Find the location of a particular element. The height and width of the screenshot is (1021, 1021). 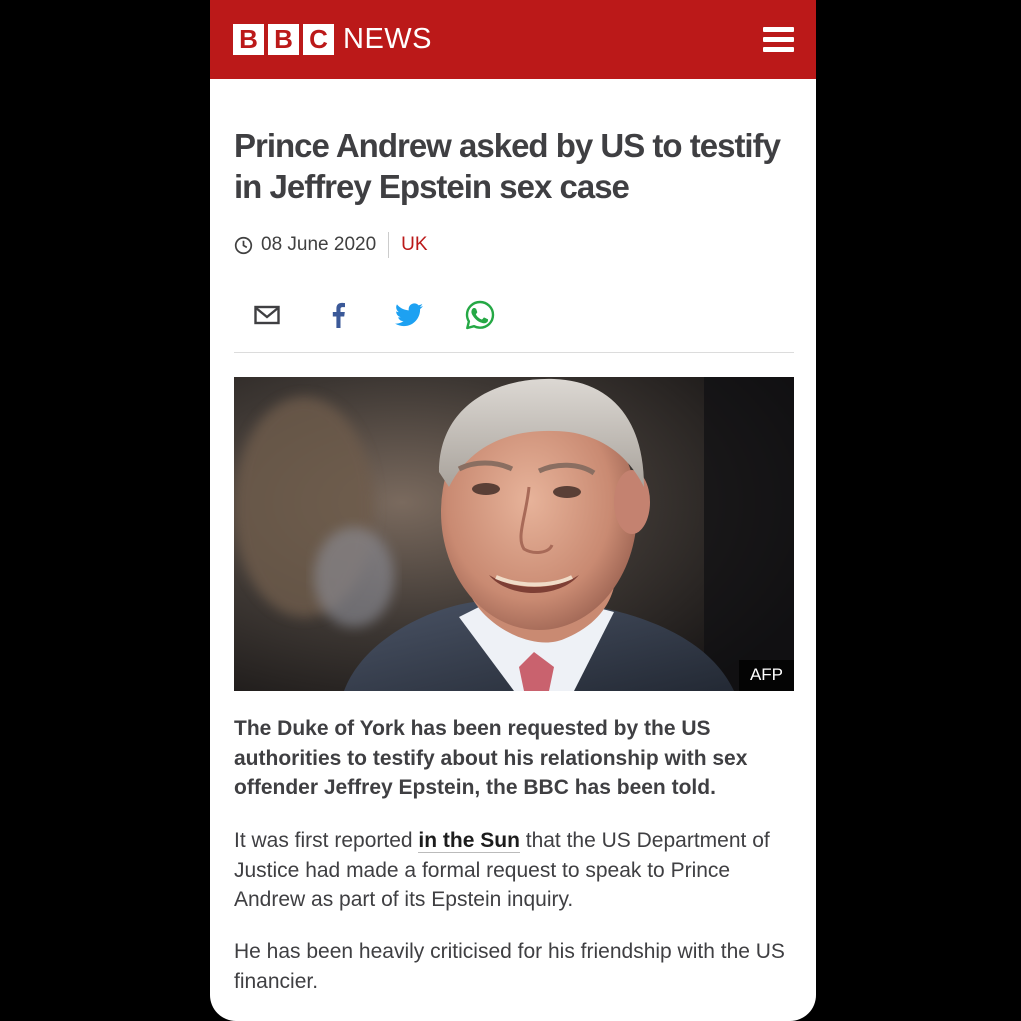

logo-letter-b2: B is located at coordinates (283, 39).